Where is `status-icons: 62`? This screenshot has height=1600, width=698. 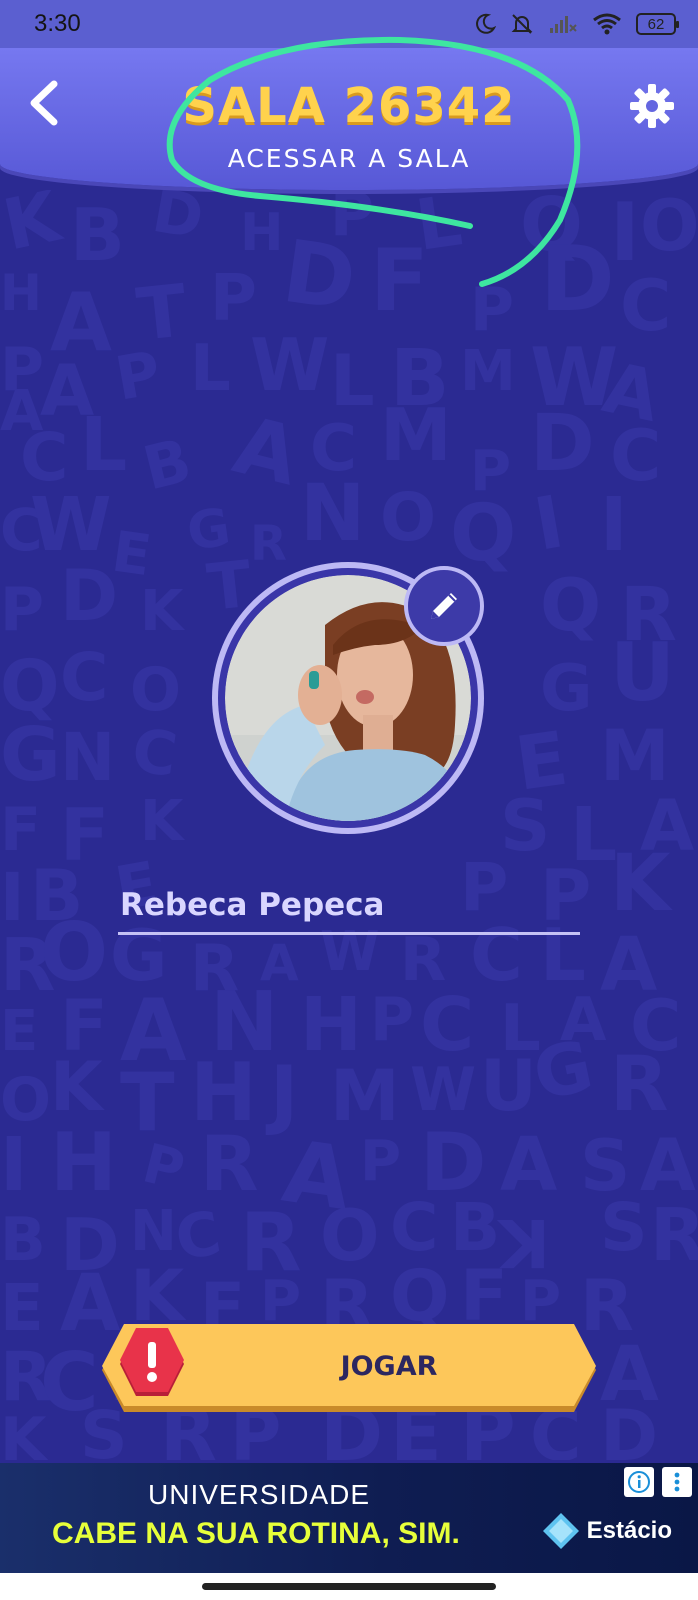
status-icons: 62 is located at coordinates (576, 24).